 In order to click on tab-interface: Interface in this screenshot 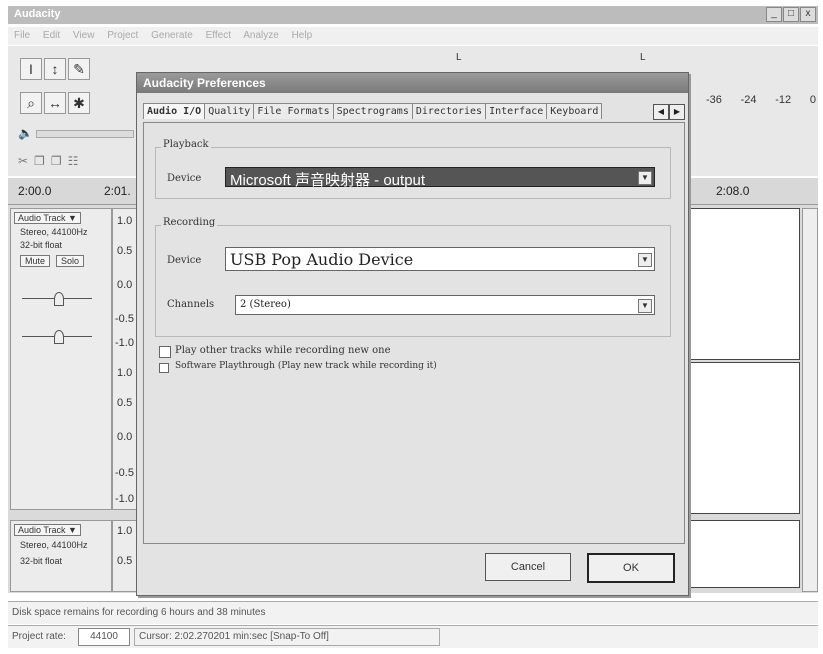, I will do `click(516, 111)`.